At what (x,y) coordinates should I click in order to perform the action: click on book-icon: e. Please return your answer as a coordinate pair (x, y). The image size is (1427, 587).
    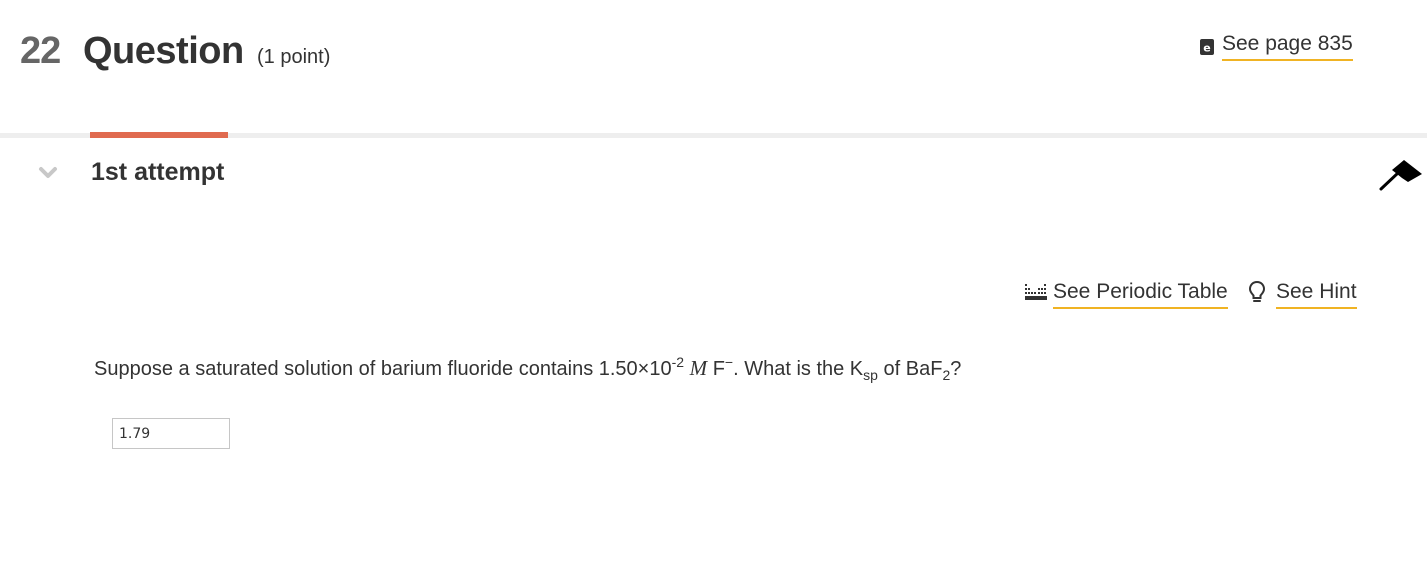
    Looking at the image, I should click on (1207, 46).